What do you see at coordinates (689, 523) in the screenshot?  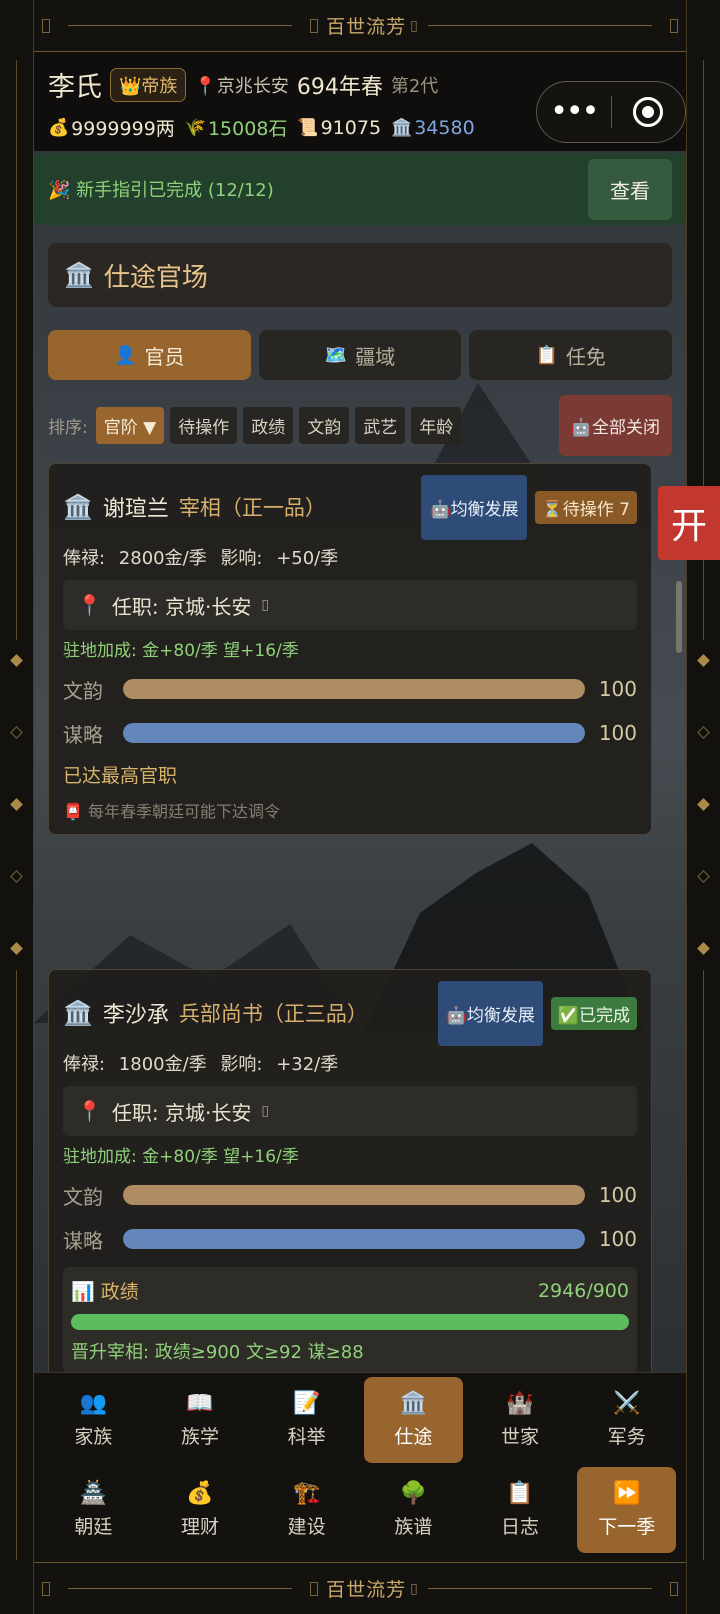 I see `side-open-button: 开` at bounding box center [689, 523].